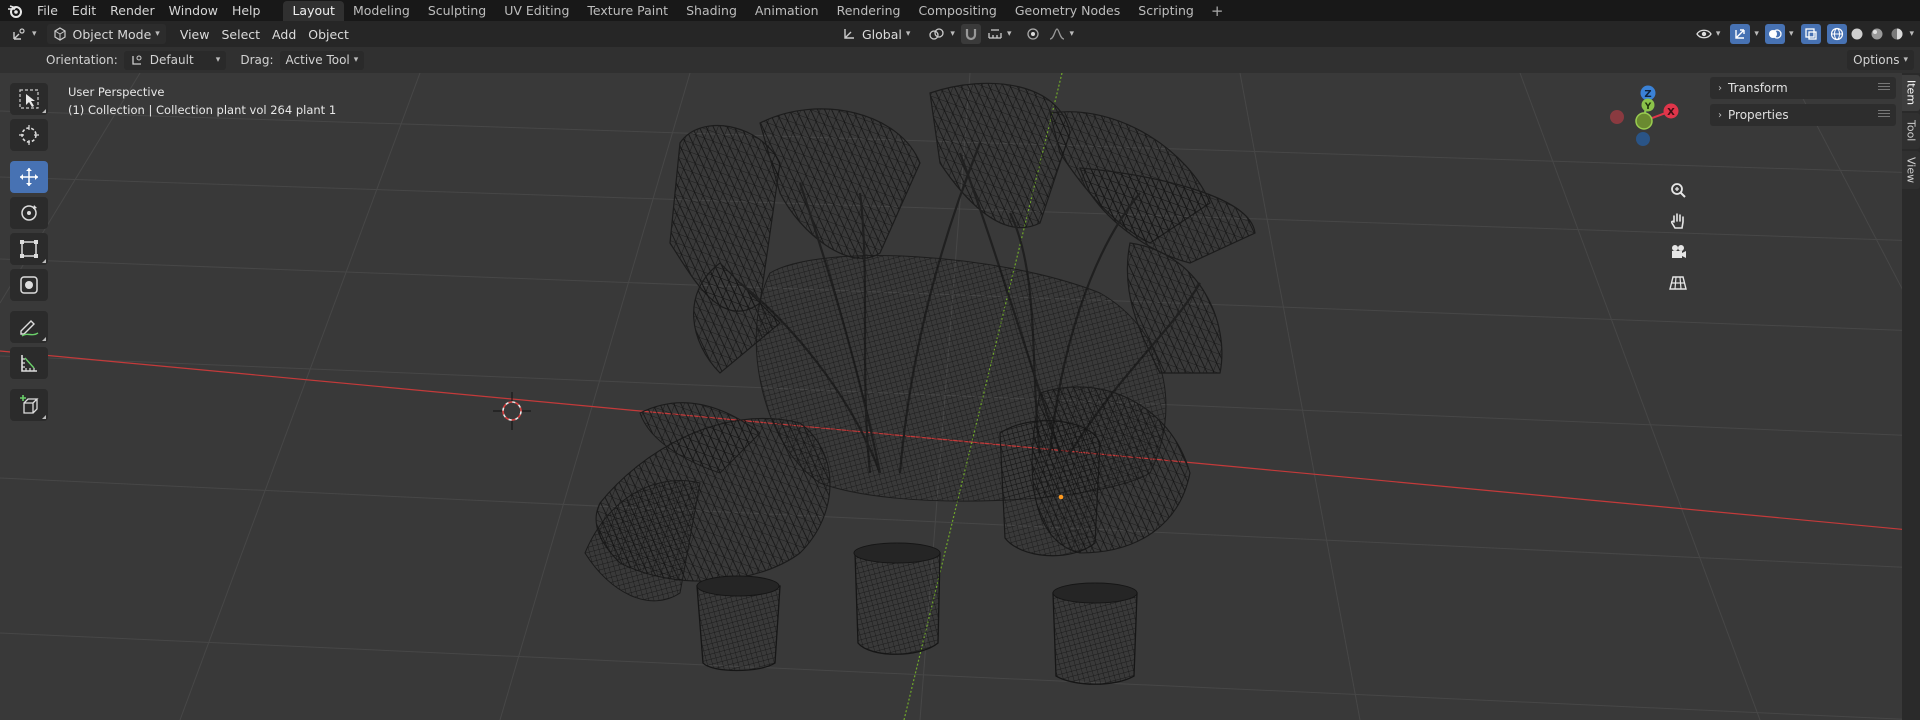 The image size is (1920, 720). What do you see at coordinates (47, 10) in the screenshot?
I see `menu-file: File` at bounding box center [47, 10].